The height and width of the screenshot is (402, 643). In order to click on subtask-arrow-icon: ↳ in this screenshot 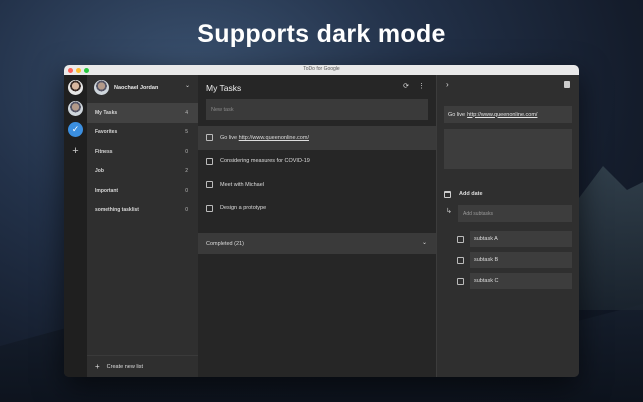, I will do `click(449, 211)`.